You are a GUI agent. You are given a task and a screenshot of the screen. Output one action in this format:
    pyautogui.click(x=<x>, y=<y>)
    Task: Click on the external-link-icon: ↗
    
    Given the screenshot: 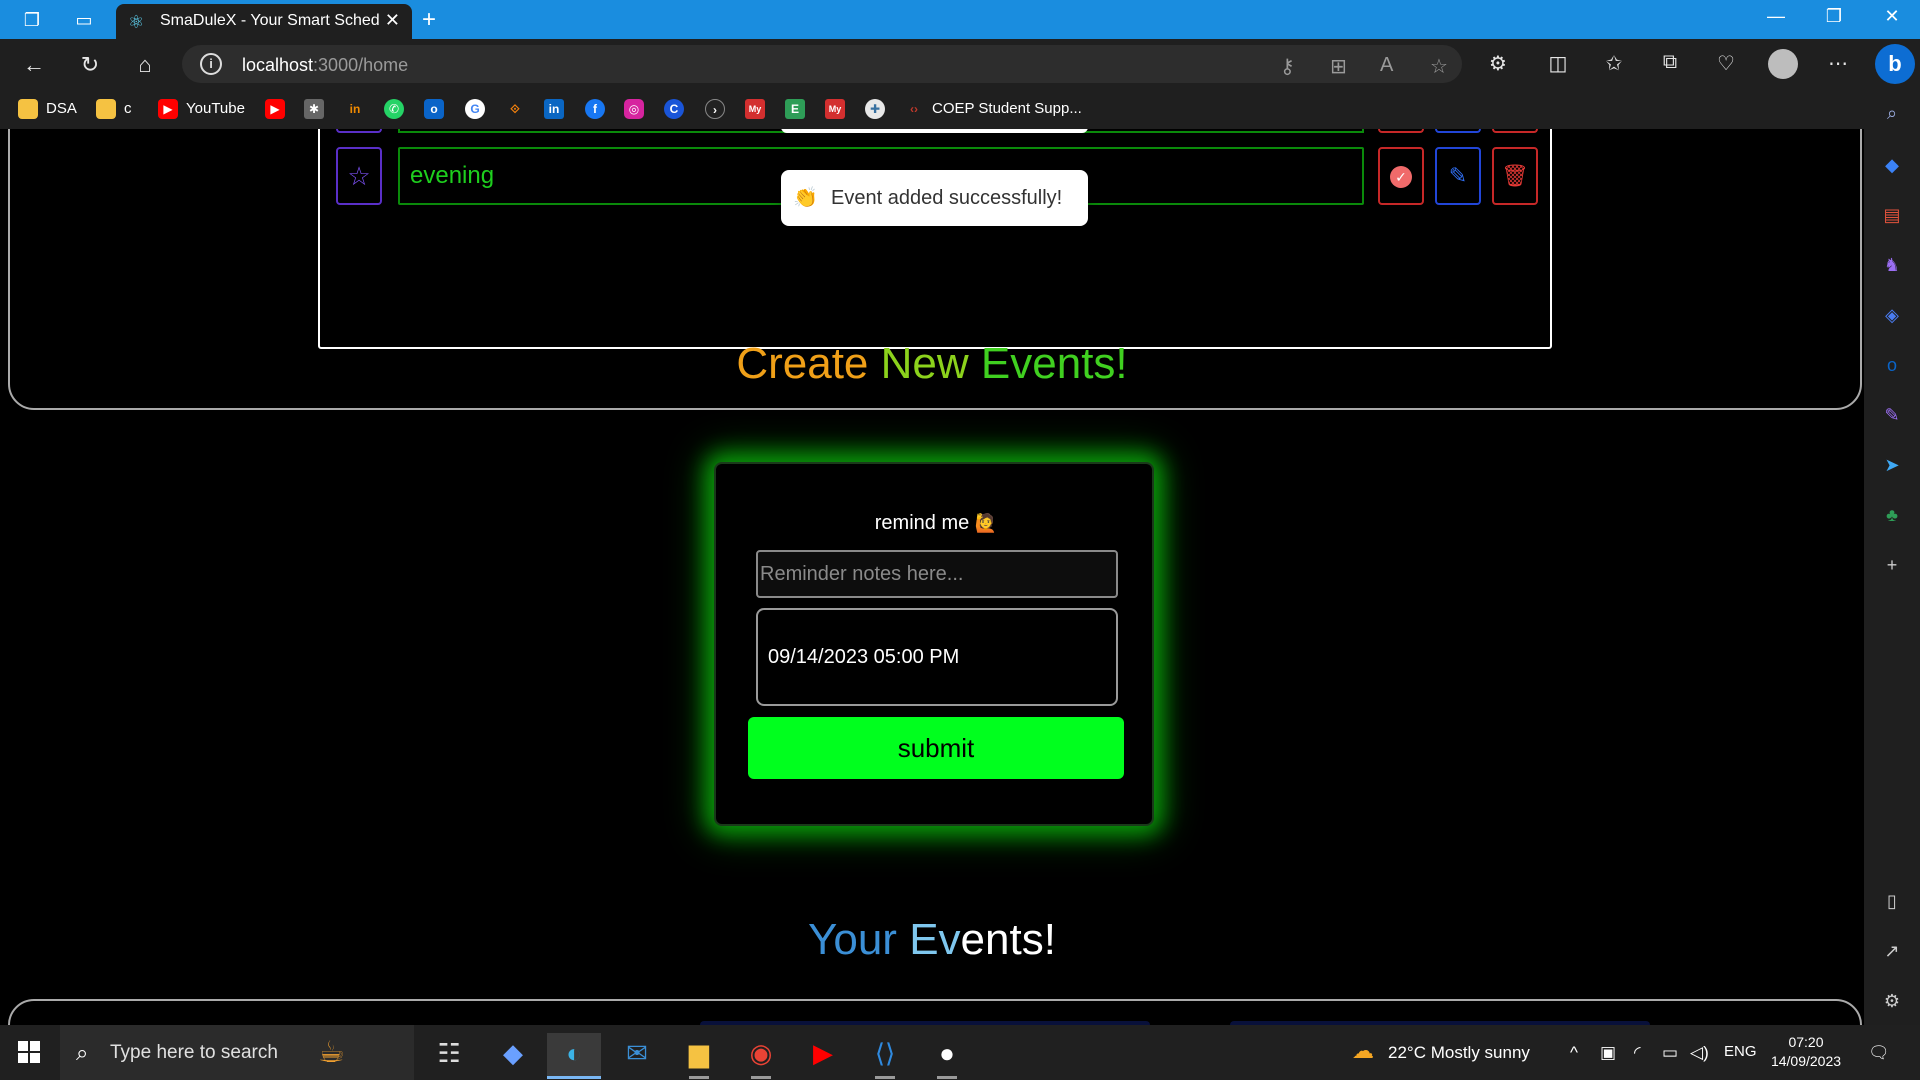 What is the action you would take?
    pyautogui.click(x=1892, y=951)
    